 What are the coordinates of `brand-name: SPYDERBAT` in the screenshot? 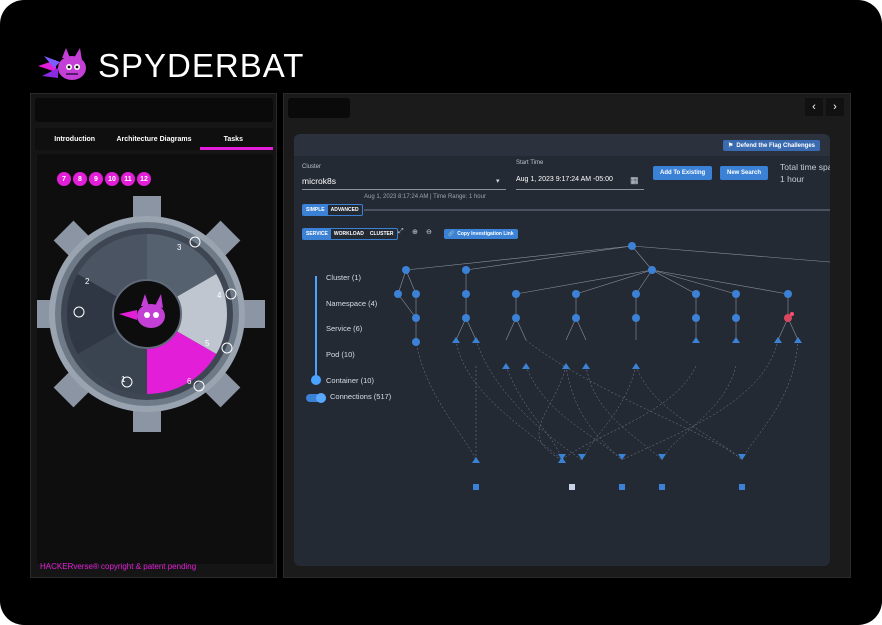 It's located at (201, 65).